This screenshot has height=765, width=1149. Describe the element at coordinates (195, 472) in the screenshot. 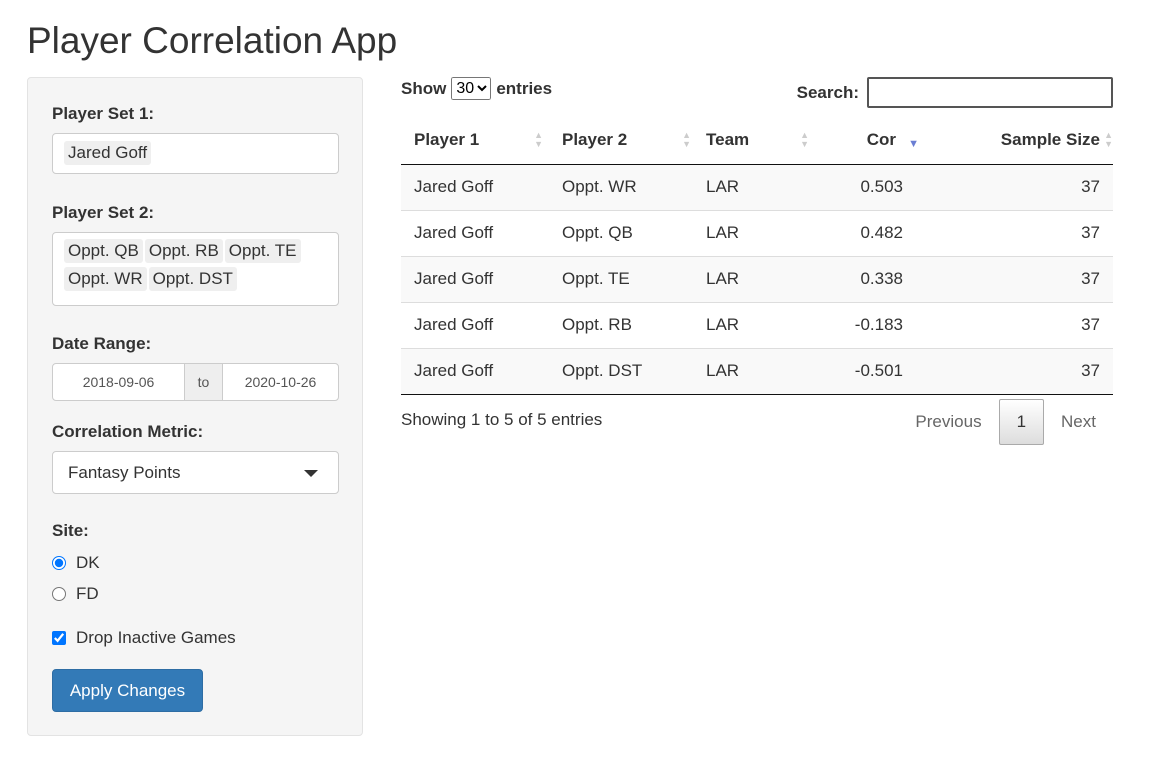

I see `metric-select: Fantasy Points` at that location.